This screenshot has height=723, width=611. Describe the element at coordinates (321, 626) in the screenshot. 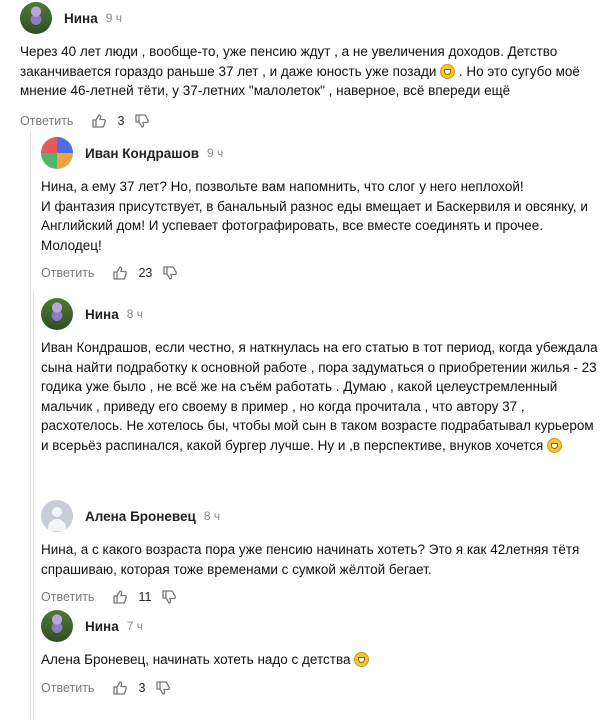

I see `comment-header: Нина 7 ч` at that location.